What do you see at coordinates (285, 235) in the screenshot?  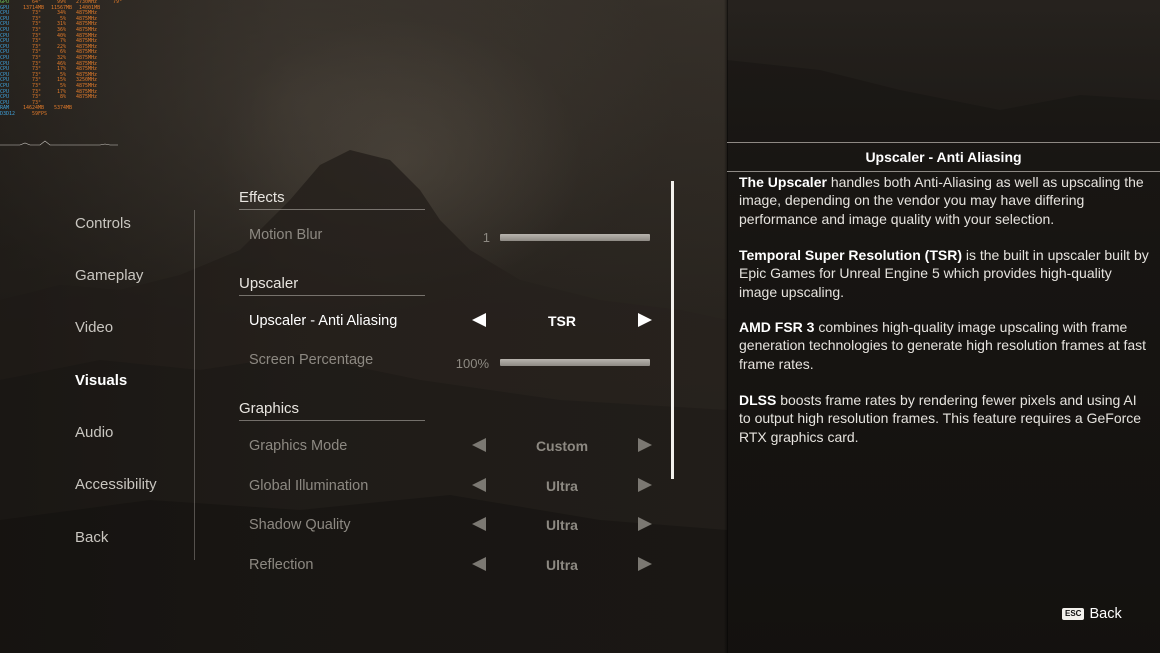 I see `setting-label-motion-blur: Motion Blur` at bounding box center [285, 235].